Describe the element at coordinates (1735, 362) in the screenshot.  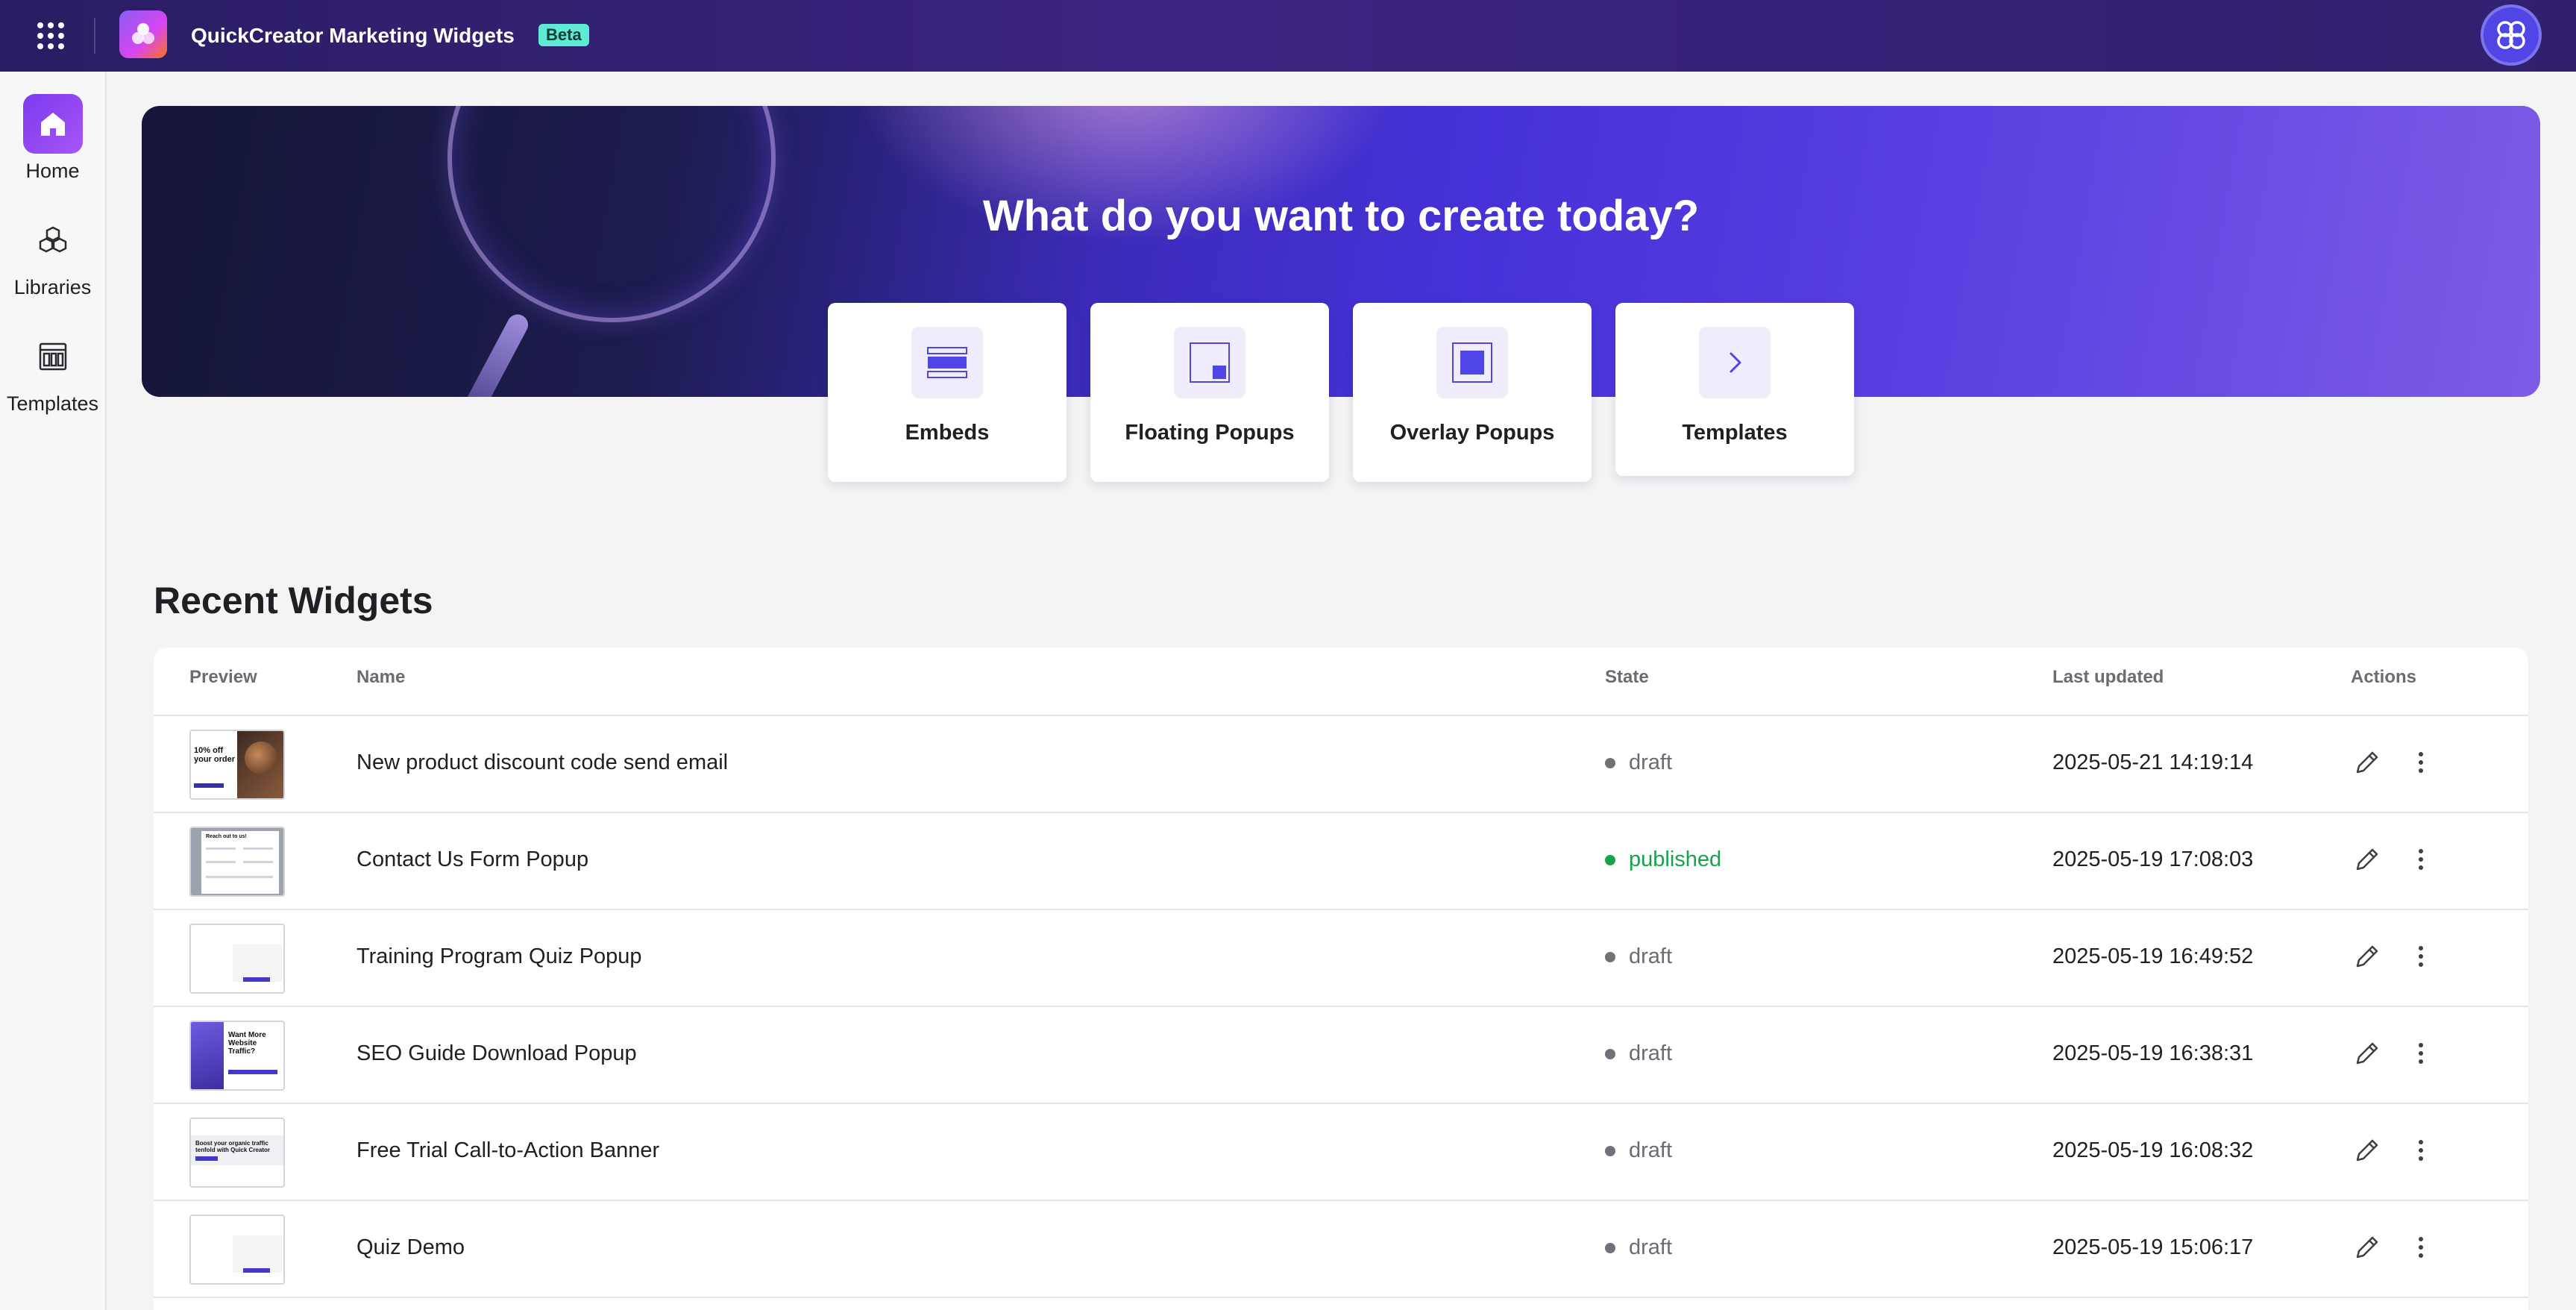
I see `chevron-right-icon` at that location.